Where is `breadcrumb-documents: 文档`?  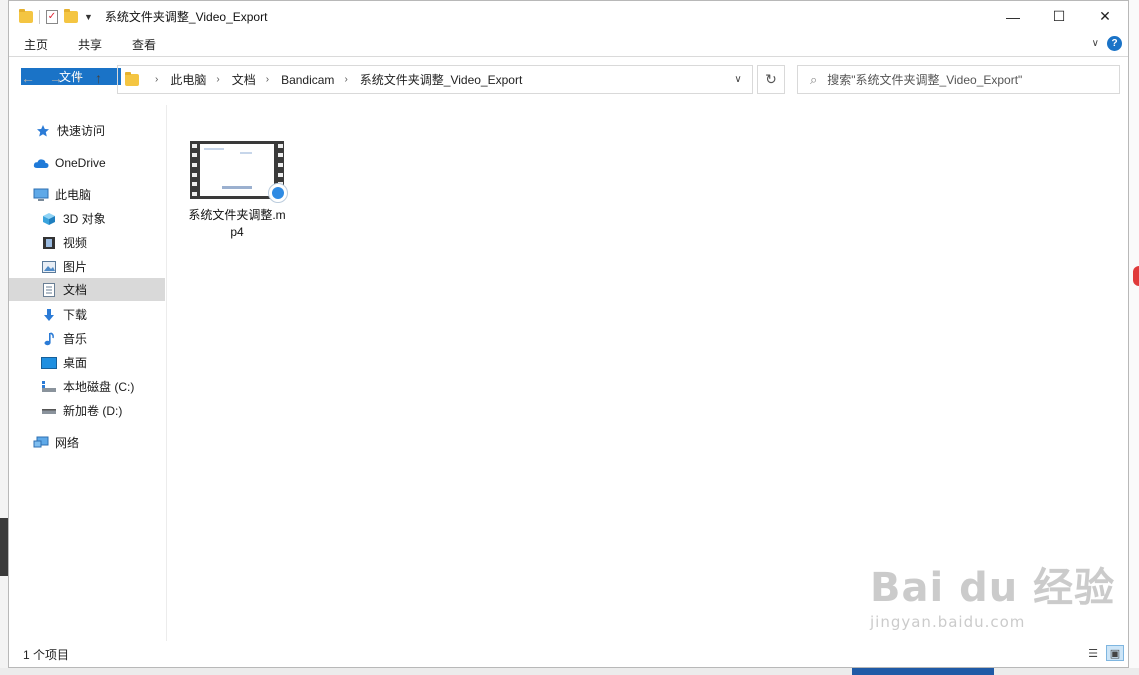 breadcrumb-documents: 文档 is located at coordinates (244, 79).